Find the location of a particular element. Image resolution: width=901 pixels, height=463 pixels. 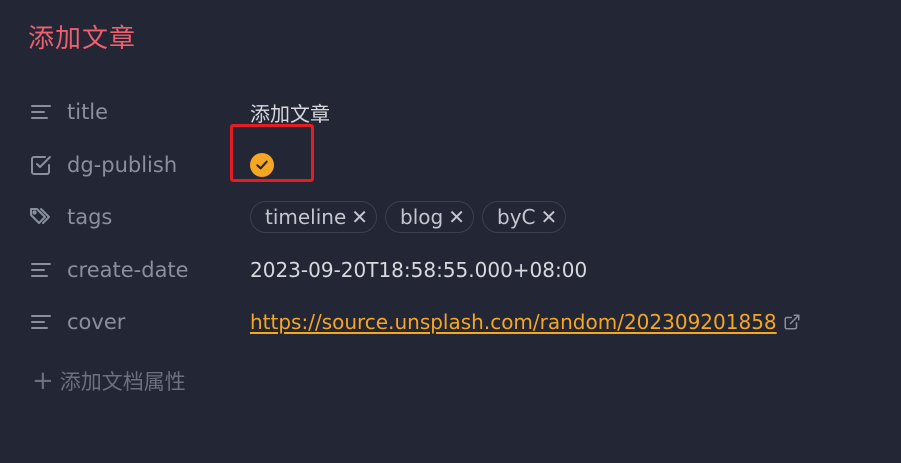

property-key-dg-publish: dg-publish is located at coordinates (139, 165).